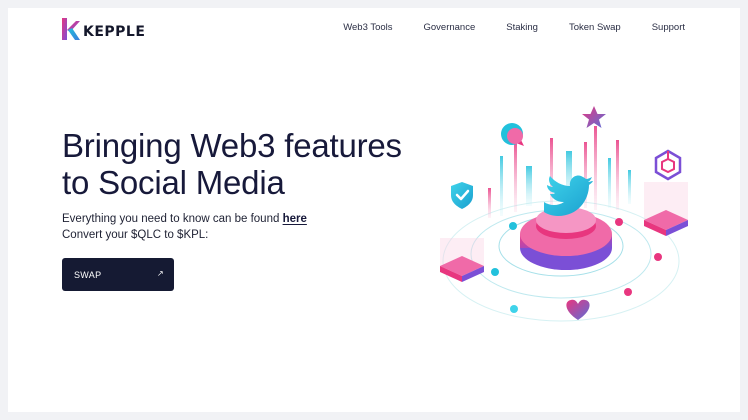 The width and height of the screenshot is (748, 420). What do you see at coordinates (595, 27) in the screenshot?
I see `nav-token-swap: Token Swap` at bounding box center [595, 27].